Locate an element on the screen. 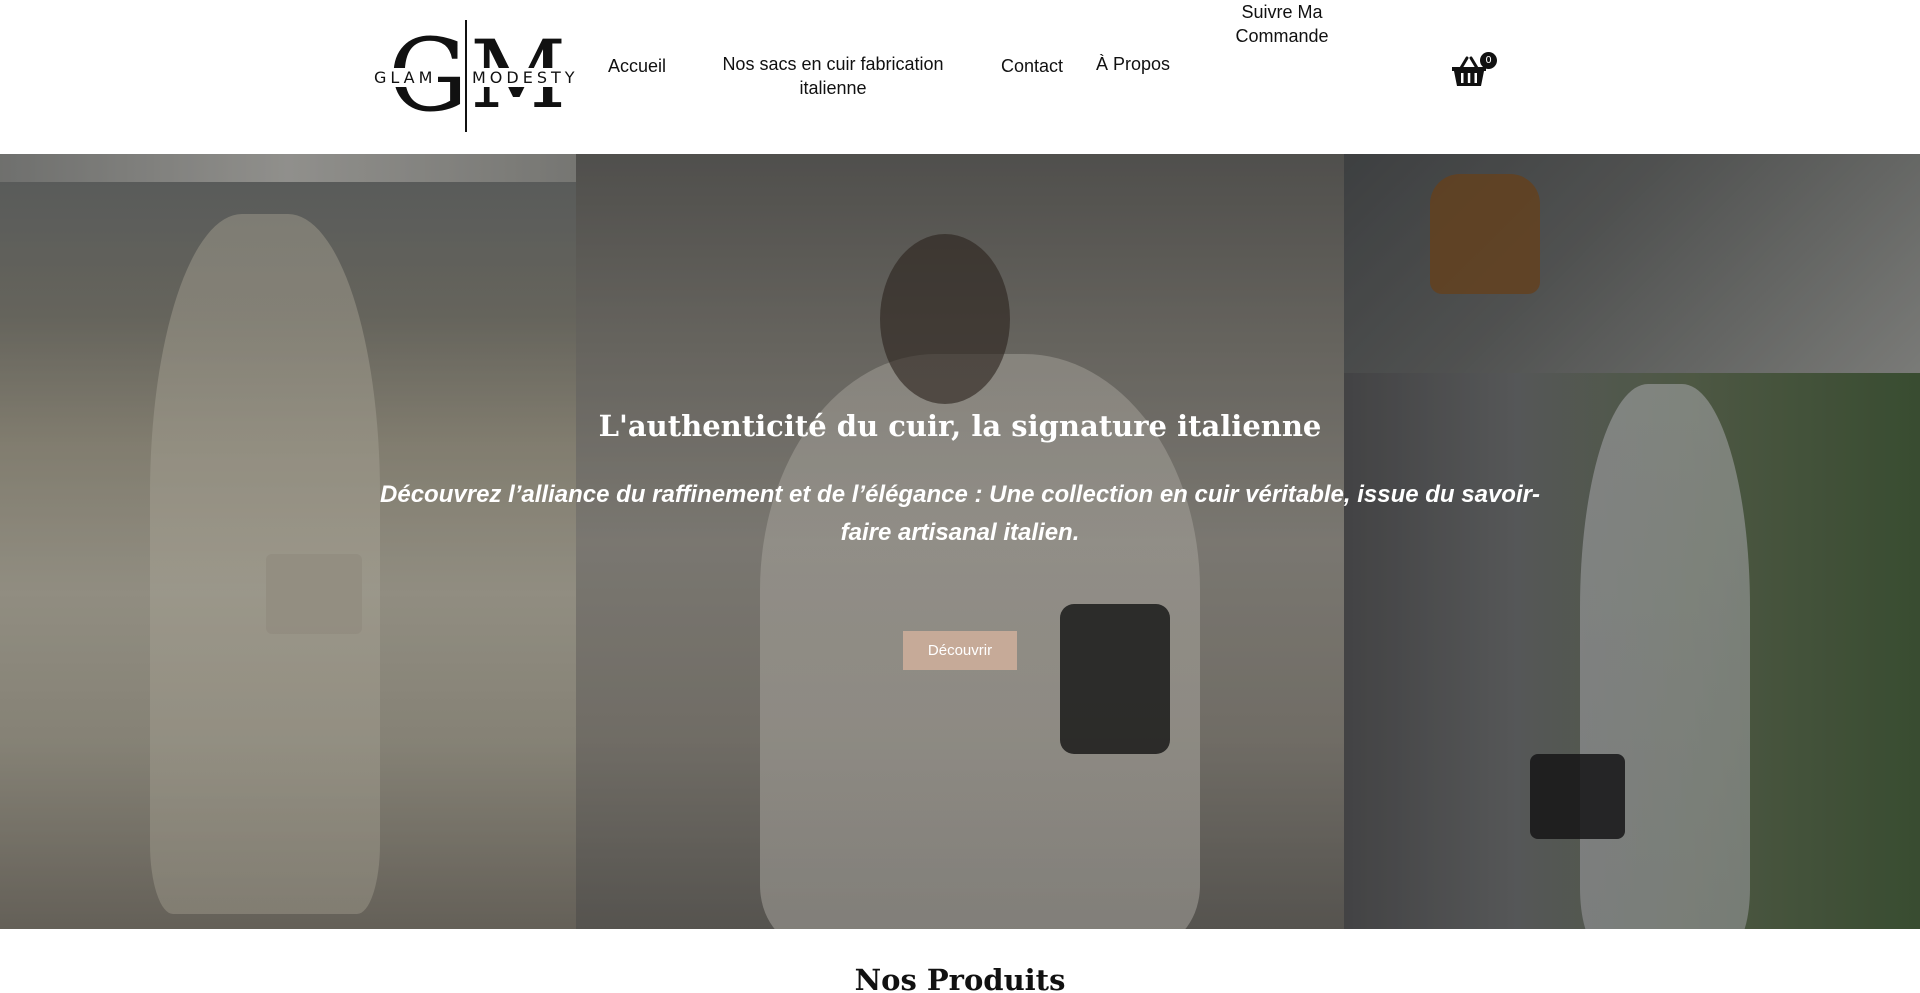  discover-button: Découvrir is located at coordinates (960, 650).